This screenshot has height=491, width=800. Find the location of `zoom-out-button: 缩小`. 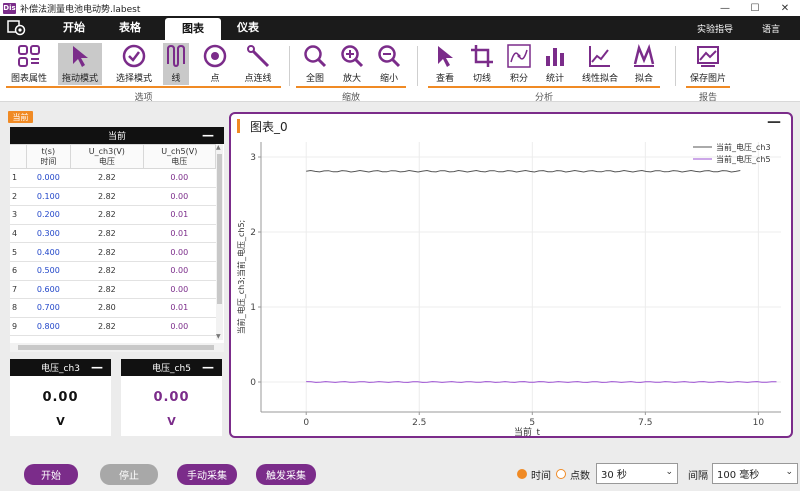

zoom-out-button: 缩小 is located at coordinates (389, 64).